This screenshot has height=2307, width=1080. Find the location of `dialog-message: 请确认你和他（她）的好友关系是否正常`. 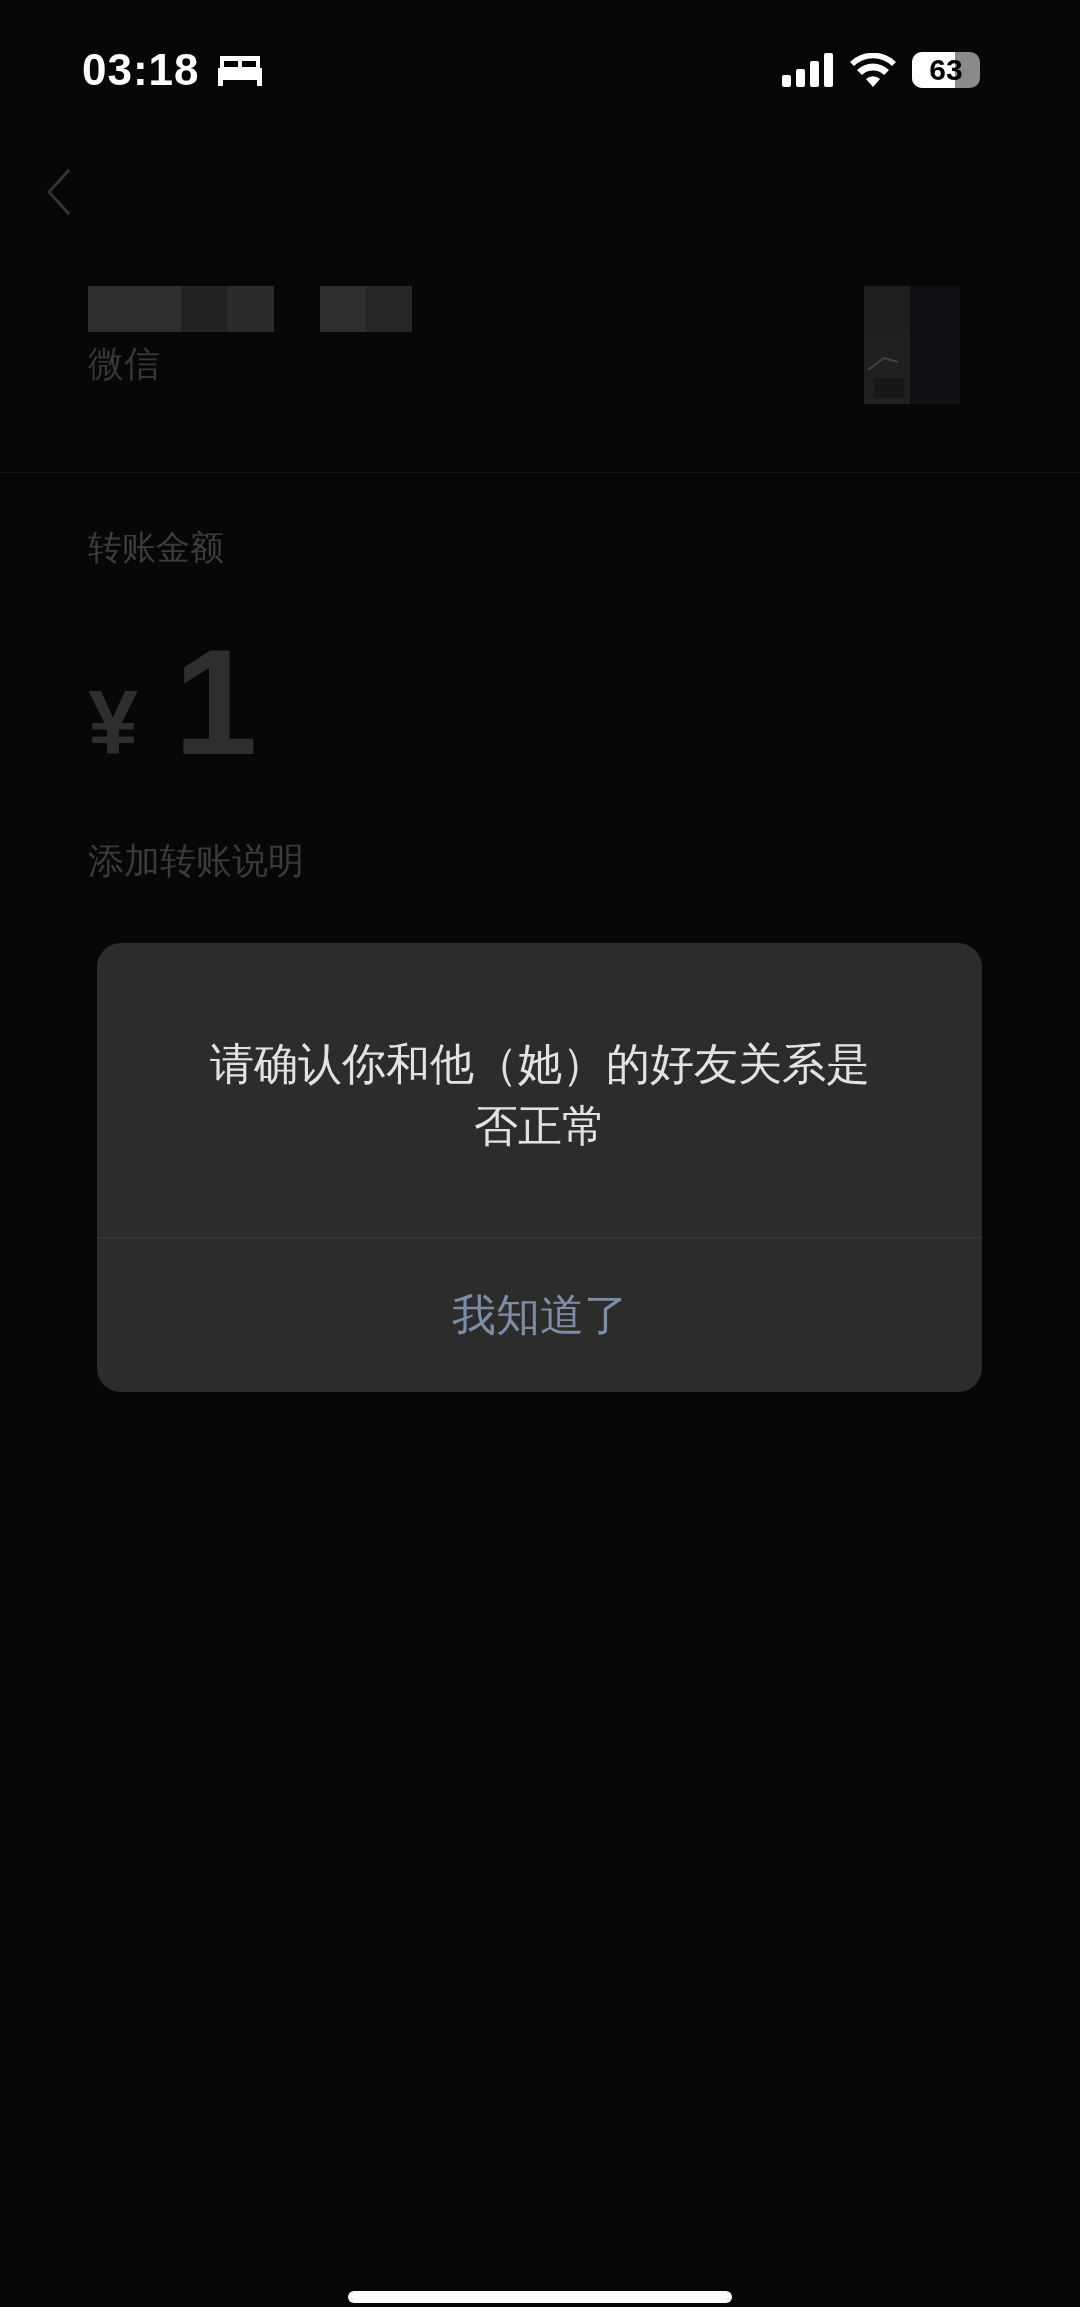

dialog-message: 请确认你和他（她）的好友关系是否正常 is located at coordinates (539, 1095).